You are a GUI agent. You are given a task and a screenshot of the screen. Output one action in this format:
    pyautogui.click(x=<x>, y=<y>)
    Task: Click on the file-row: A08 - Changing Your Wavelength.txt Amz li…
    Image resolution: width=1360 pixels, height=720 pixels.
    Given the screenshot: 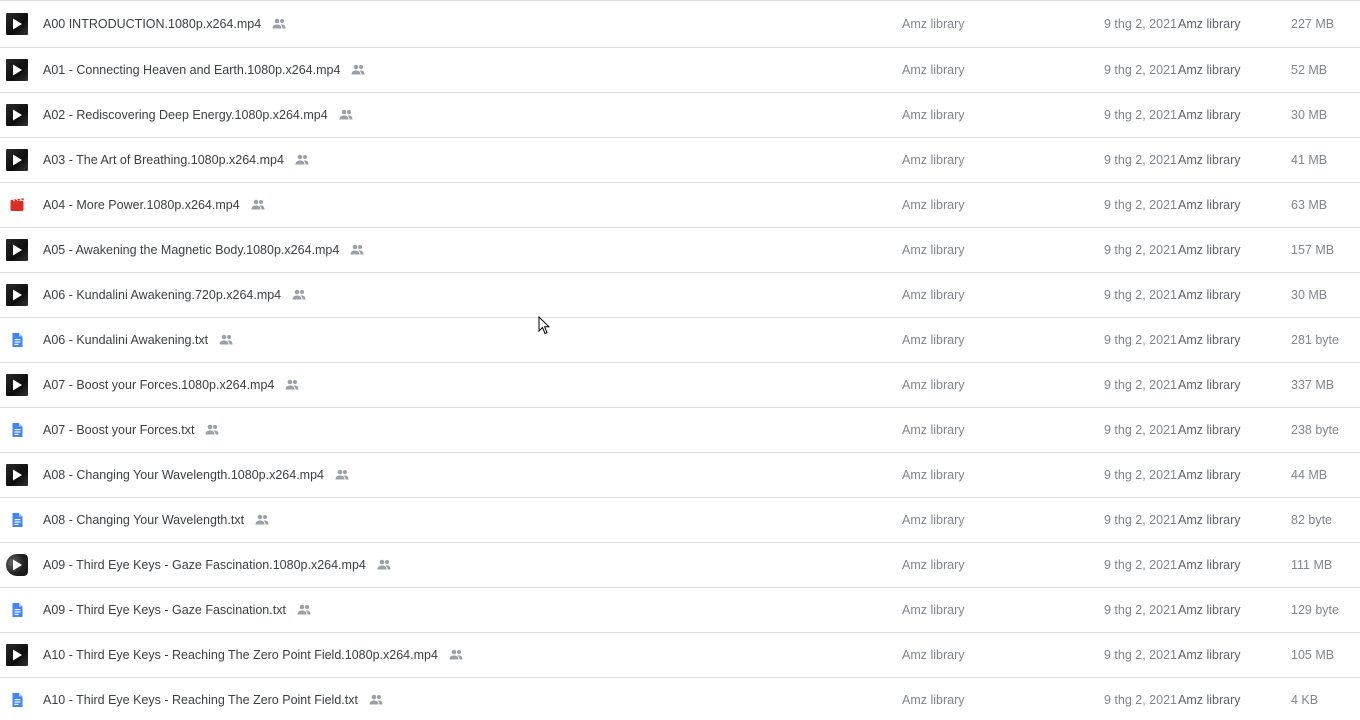 What is the action you would take?
    pyautogui.click(x=680, y=520)
    